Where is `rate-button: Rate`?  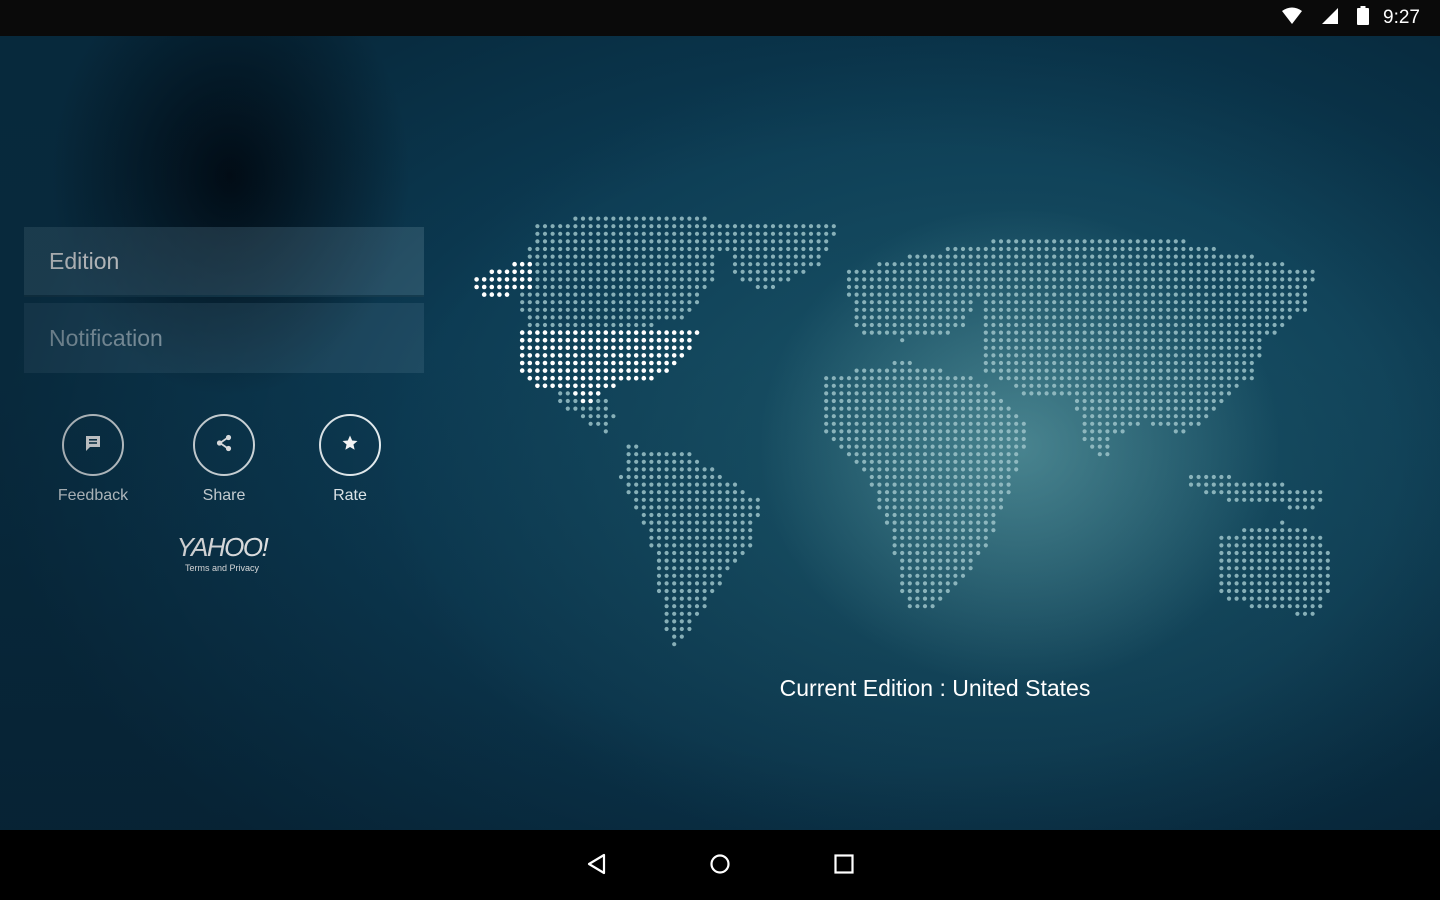
rate-button: Rate is located at coordinates (350, 459).